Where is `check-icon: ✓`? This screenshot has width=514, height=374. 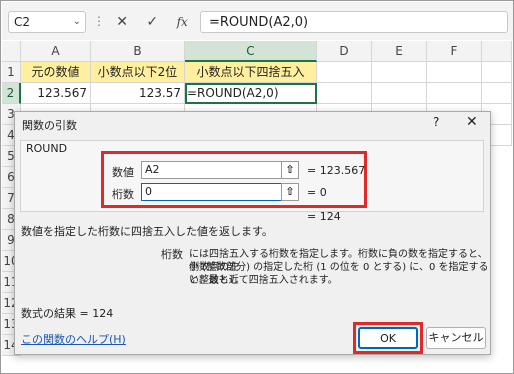
check-icon: ✓ is located at coordinates (152, 22).